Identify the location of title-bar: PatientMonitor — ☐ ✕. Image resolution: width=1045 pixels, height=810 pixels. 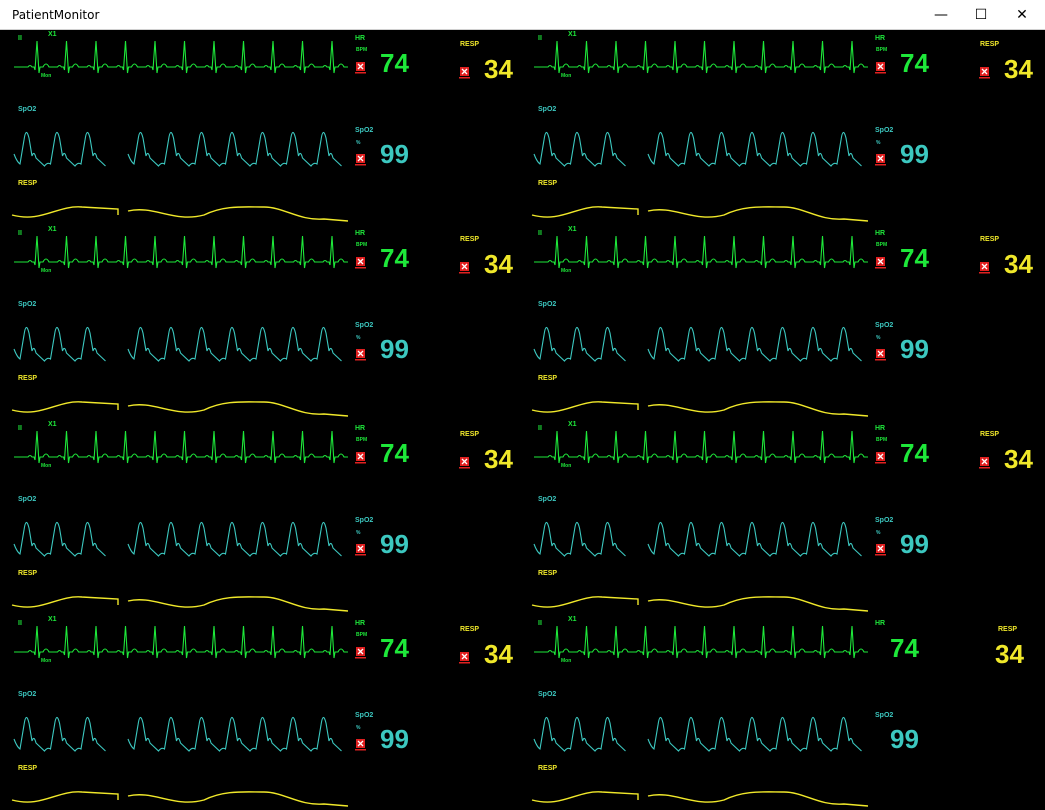
(522, 15).